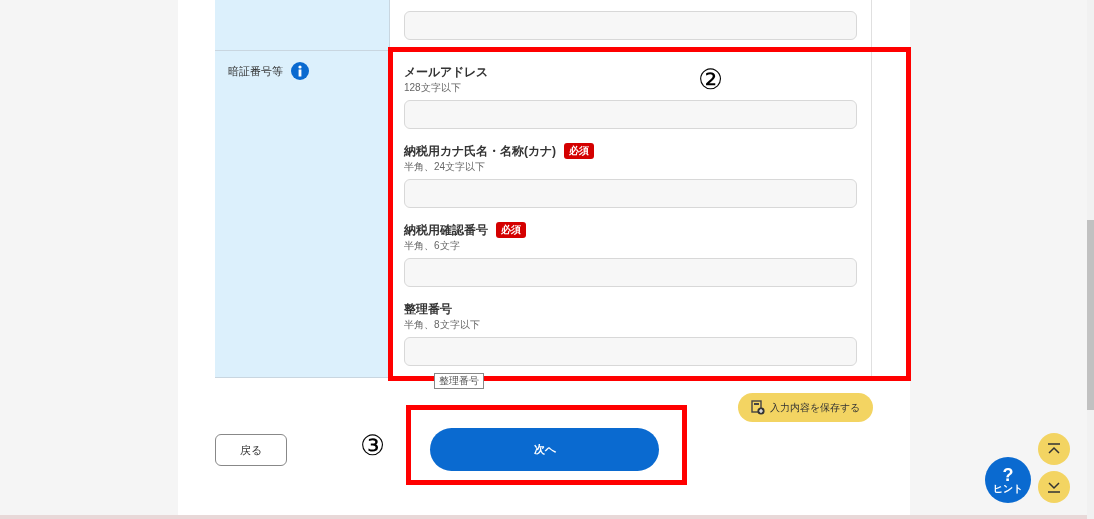 This screenshot has height=519, width=1094. Describe the element at coordinates (710, 80) in the screenshot. I see `annotation-number: ②` at that location.